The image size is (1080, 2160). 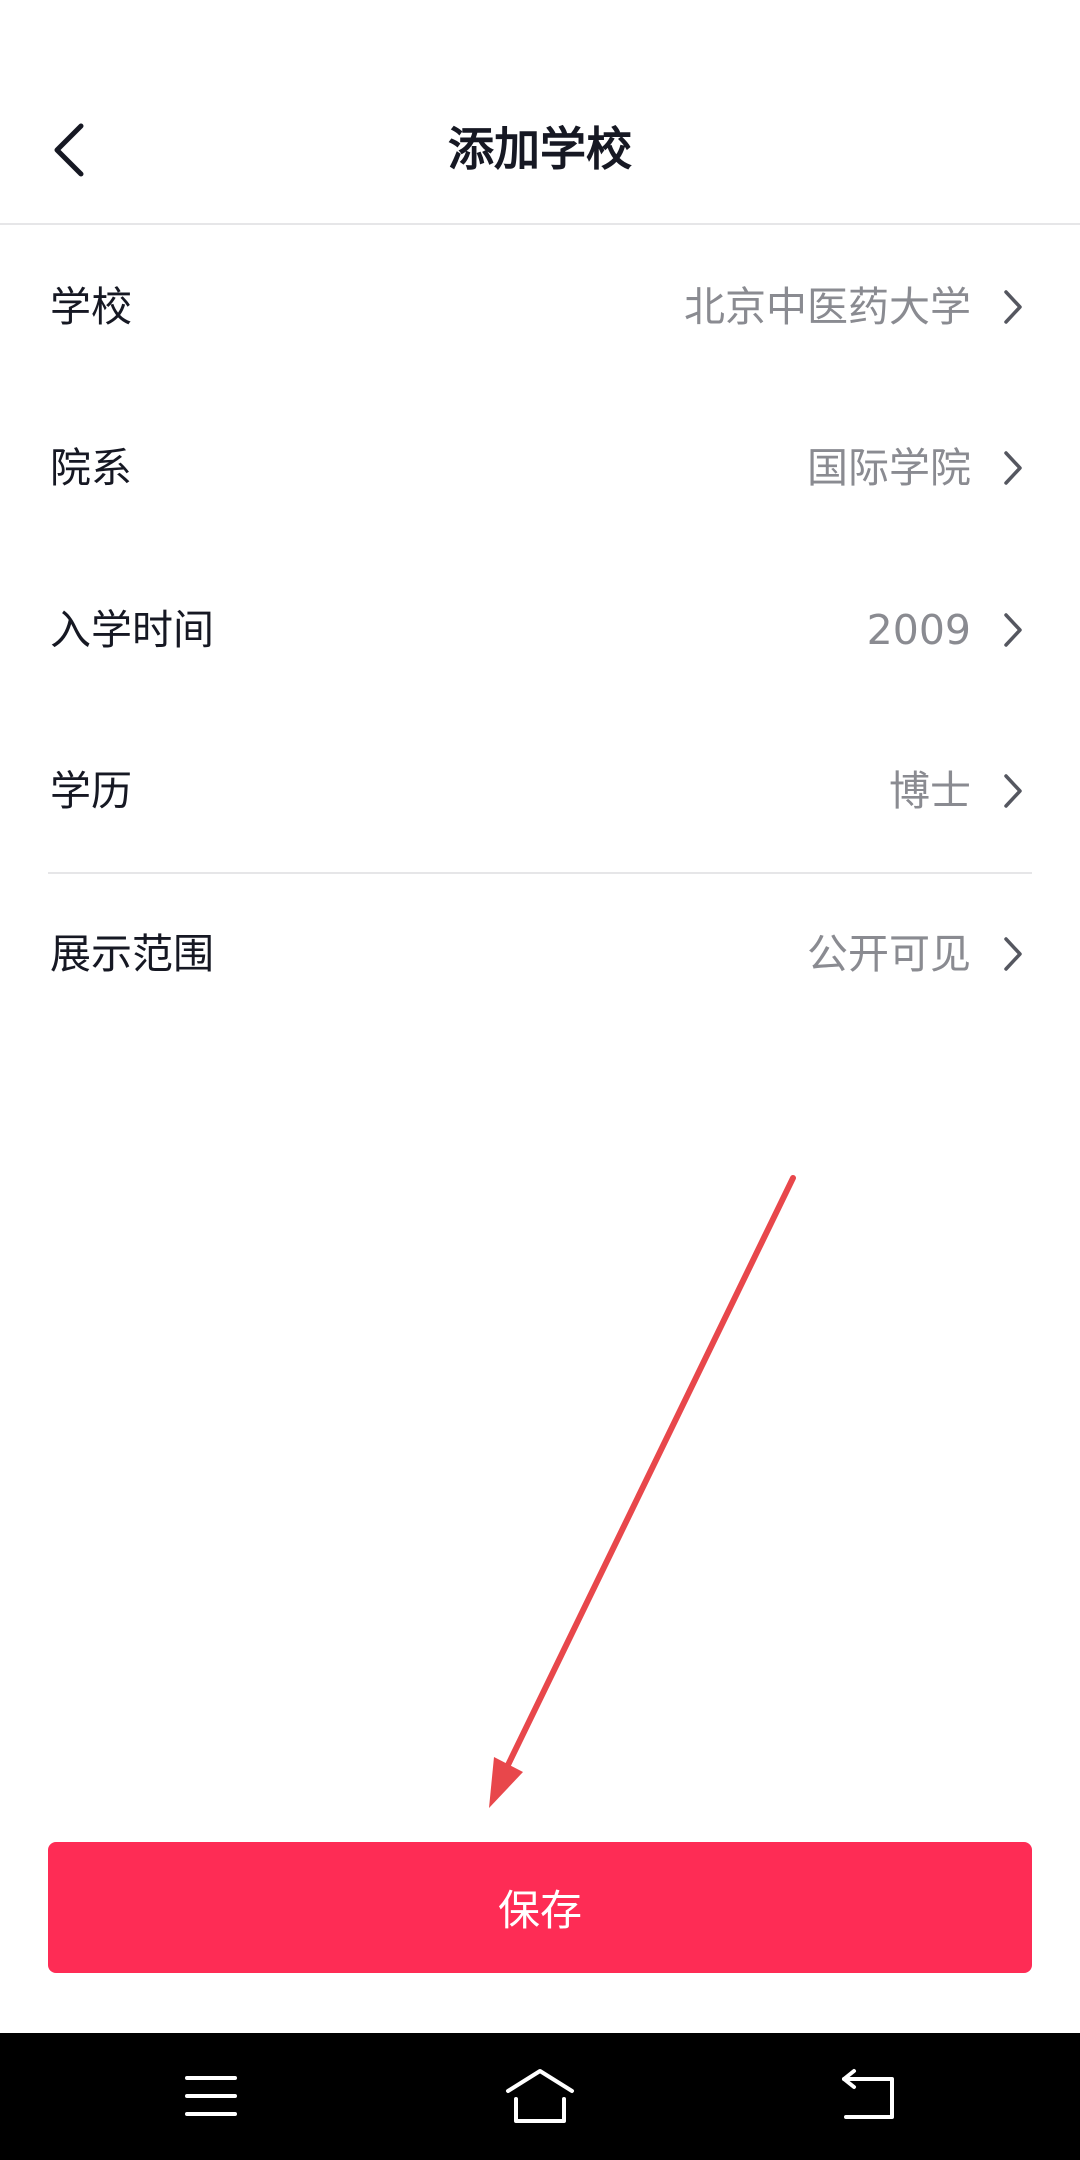 I want to click on row-value: 北京中医药大学, so click(x=827, y=306).